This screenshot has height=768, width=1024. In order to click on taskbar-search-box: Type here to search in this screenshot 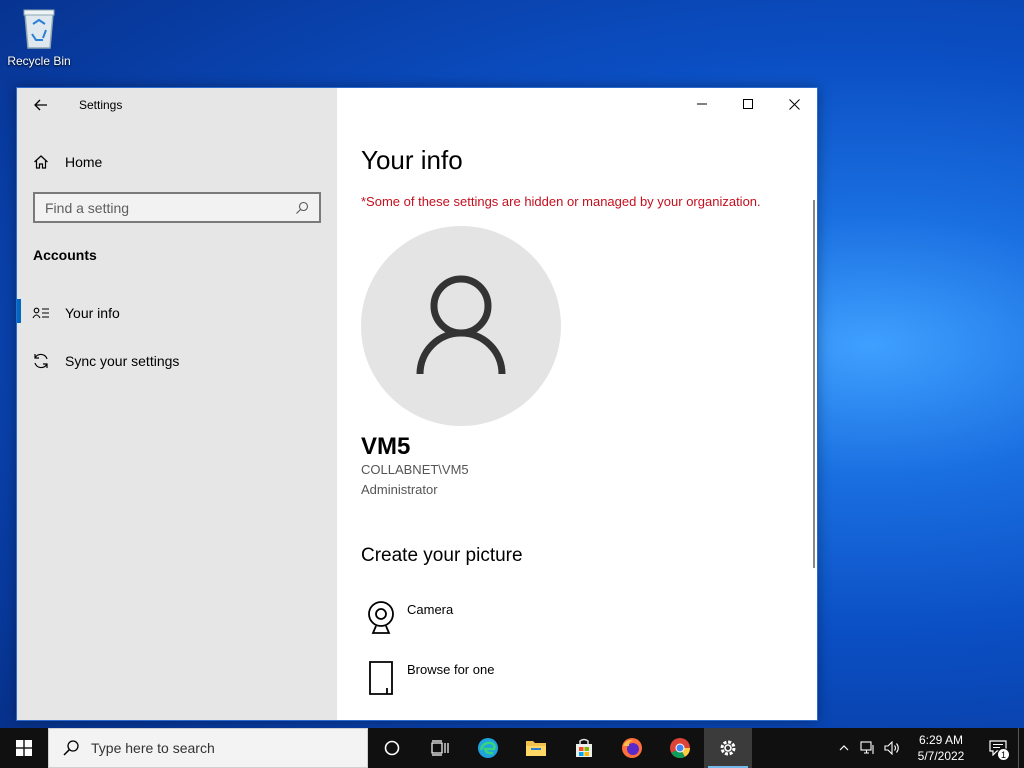, I will do `click(208, 748)`.